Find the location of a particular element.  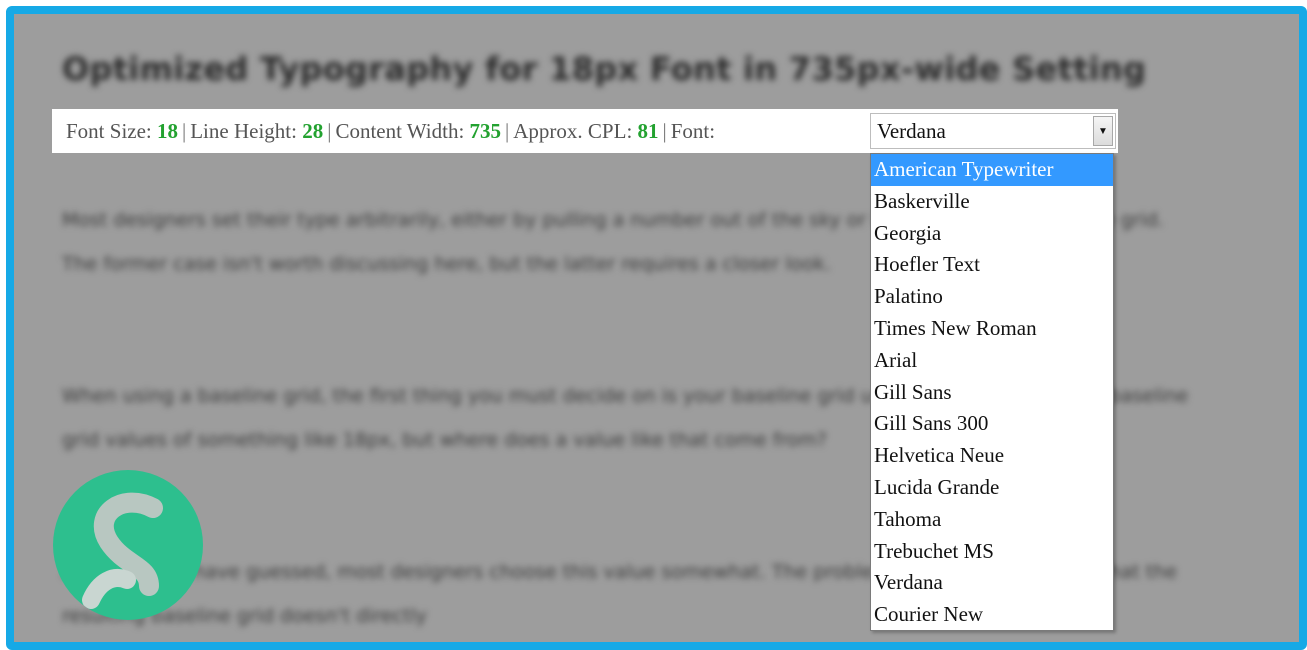

font-option-trebuchet-ms: Trebuchet MS is located at coordinates (992, 552).